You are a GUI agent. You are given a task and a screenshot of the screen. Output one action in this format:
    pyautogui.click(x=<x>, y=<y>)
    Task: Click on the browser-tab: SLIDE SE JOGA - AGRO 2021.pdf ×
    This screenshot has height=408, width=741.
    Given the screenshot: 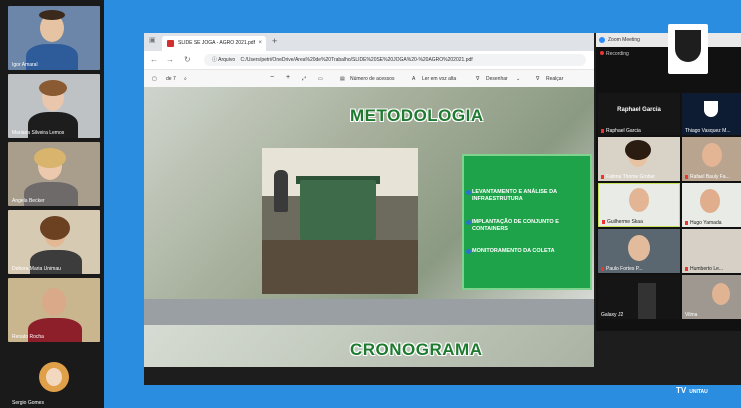 What is the action you would take?
    pyautogui.click(x=214, y=43)
    